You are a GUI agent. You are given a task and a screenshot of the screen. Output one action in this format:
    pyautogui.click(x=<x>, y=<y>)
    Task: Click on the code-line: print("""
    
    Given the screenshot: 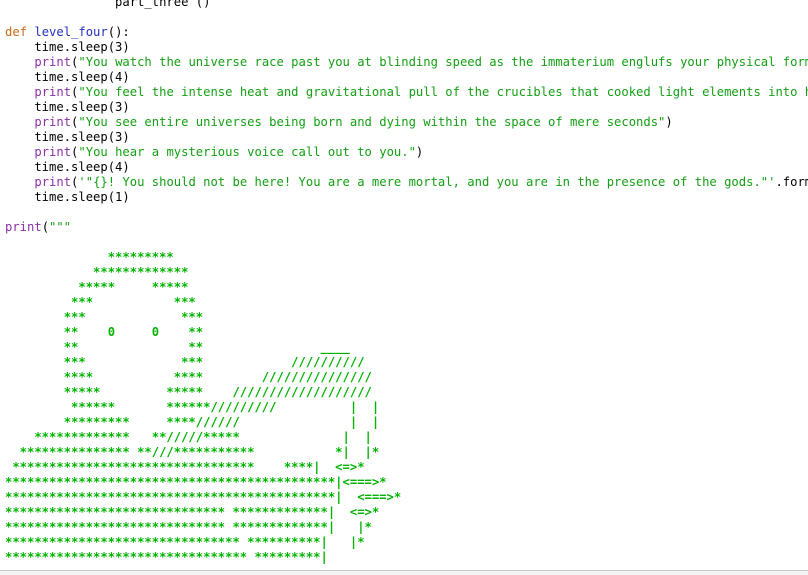 What is the action you would take?
    pyautogui.click(x=406, y=227)
    